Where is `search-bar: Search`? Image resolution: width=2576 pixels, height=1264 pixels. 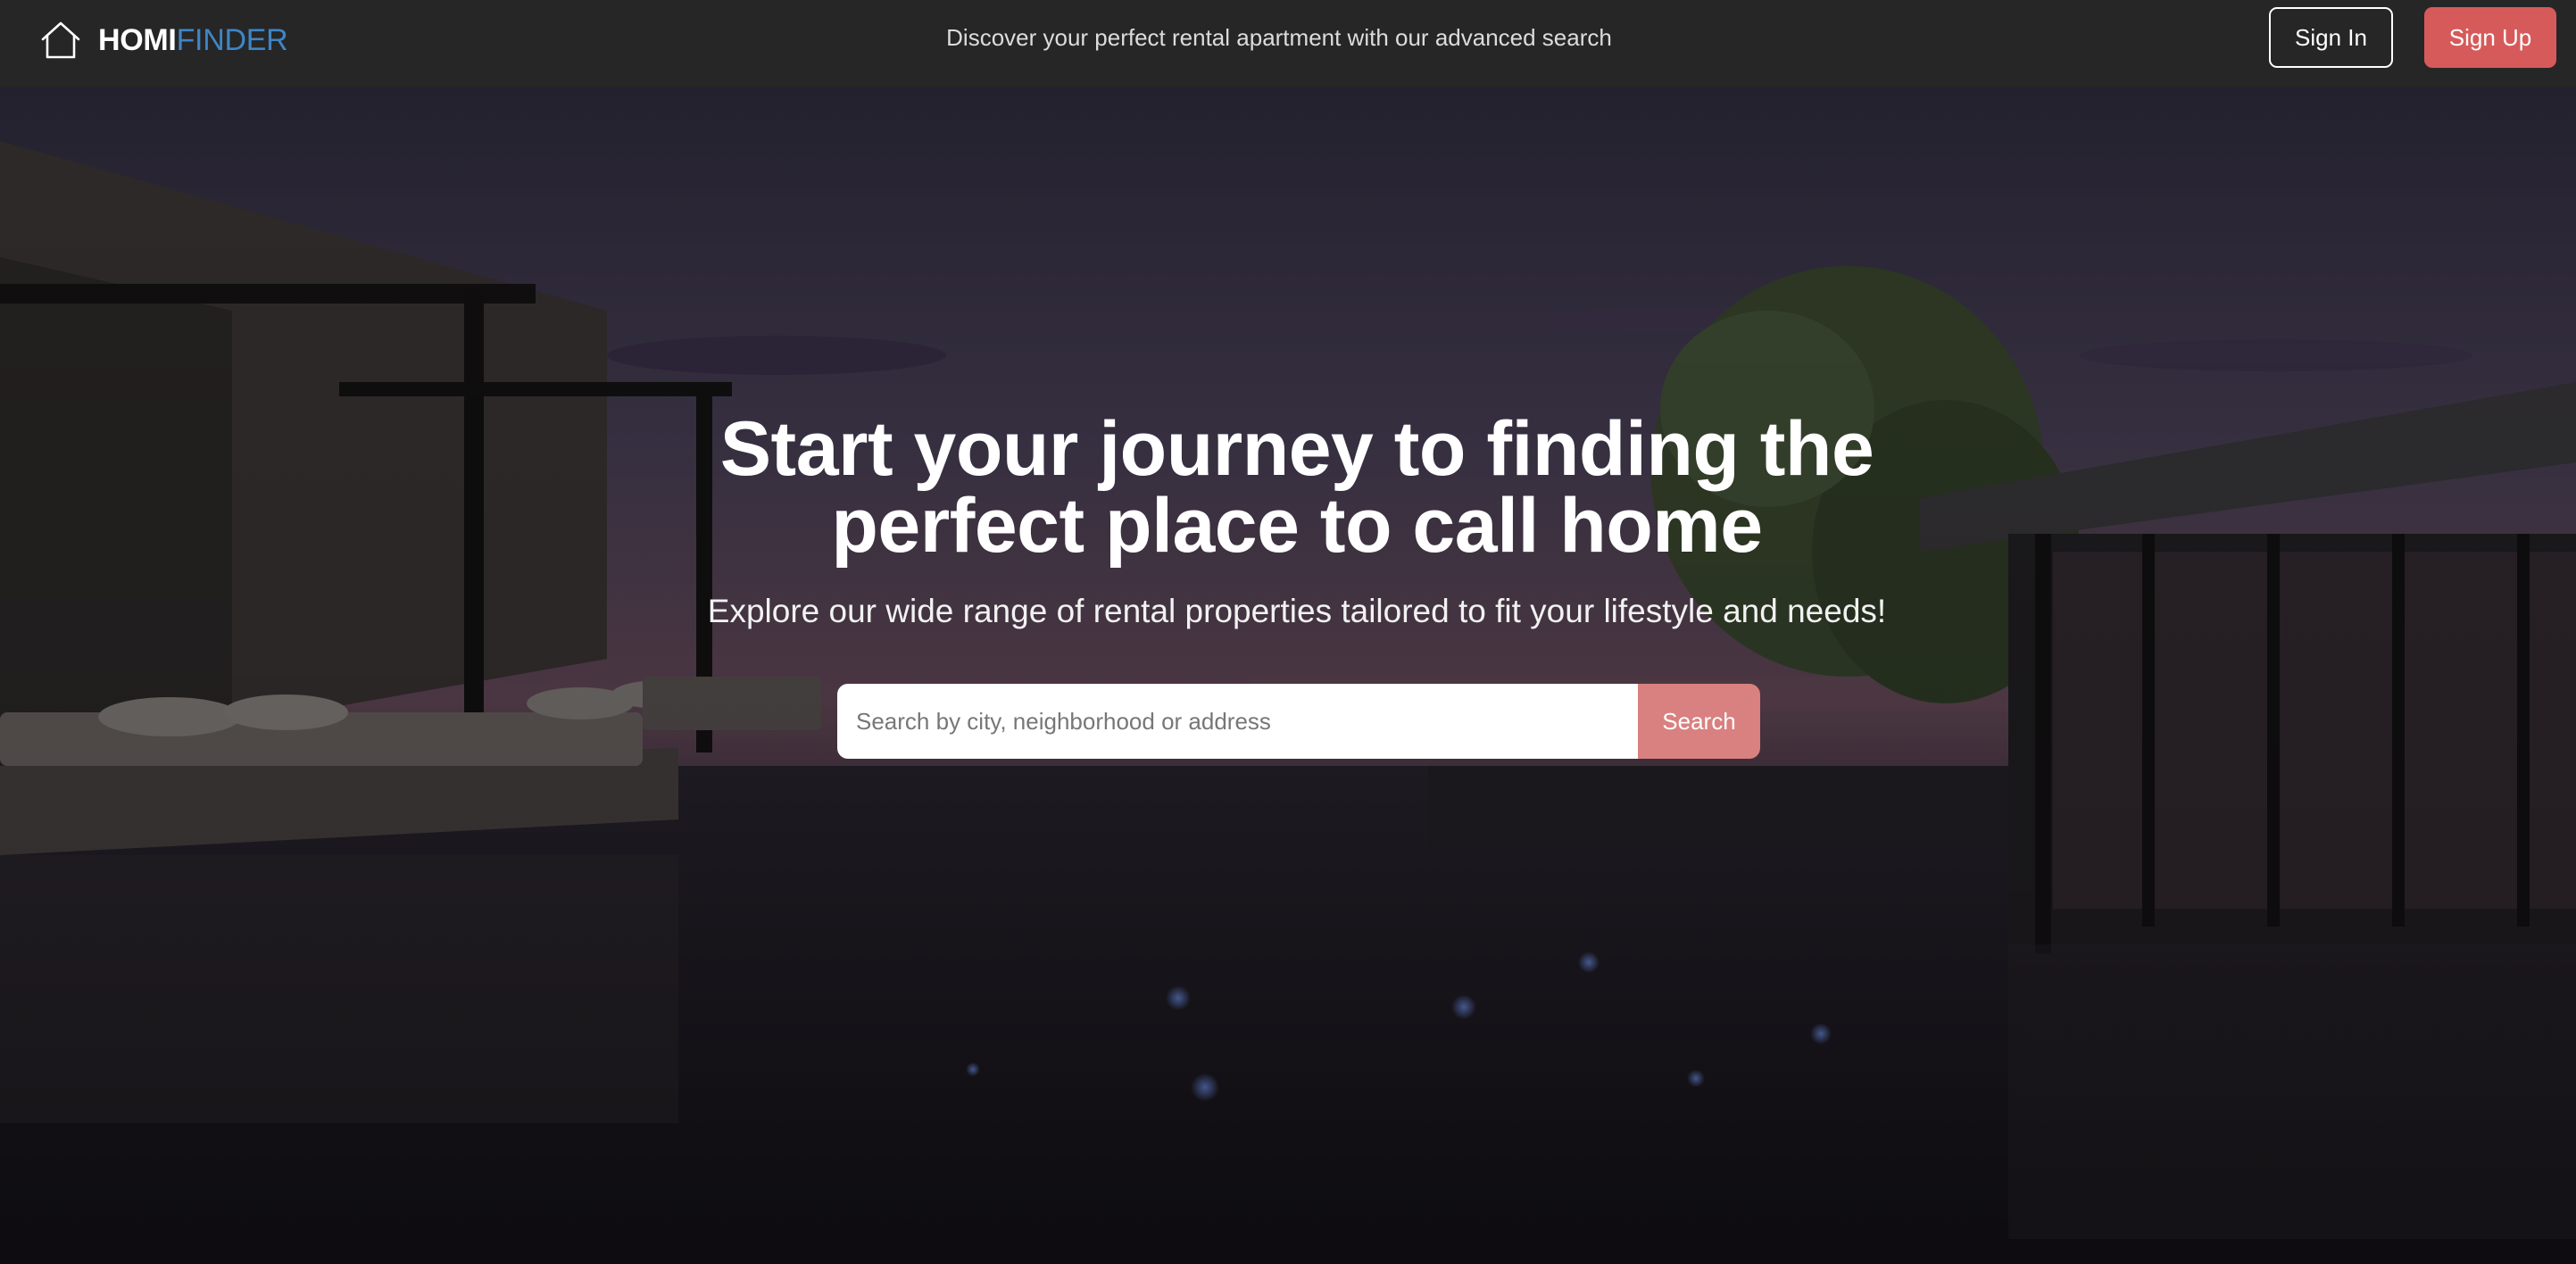
search-bar: Search is located at coordinates (1298, 721).